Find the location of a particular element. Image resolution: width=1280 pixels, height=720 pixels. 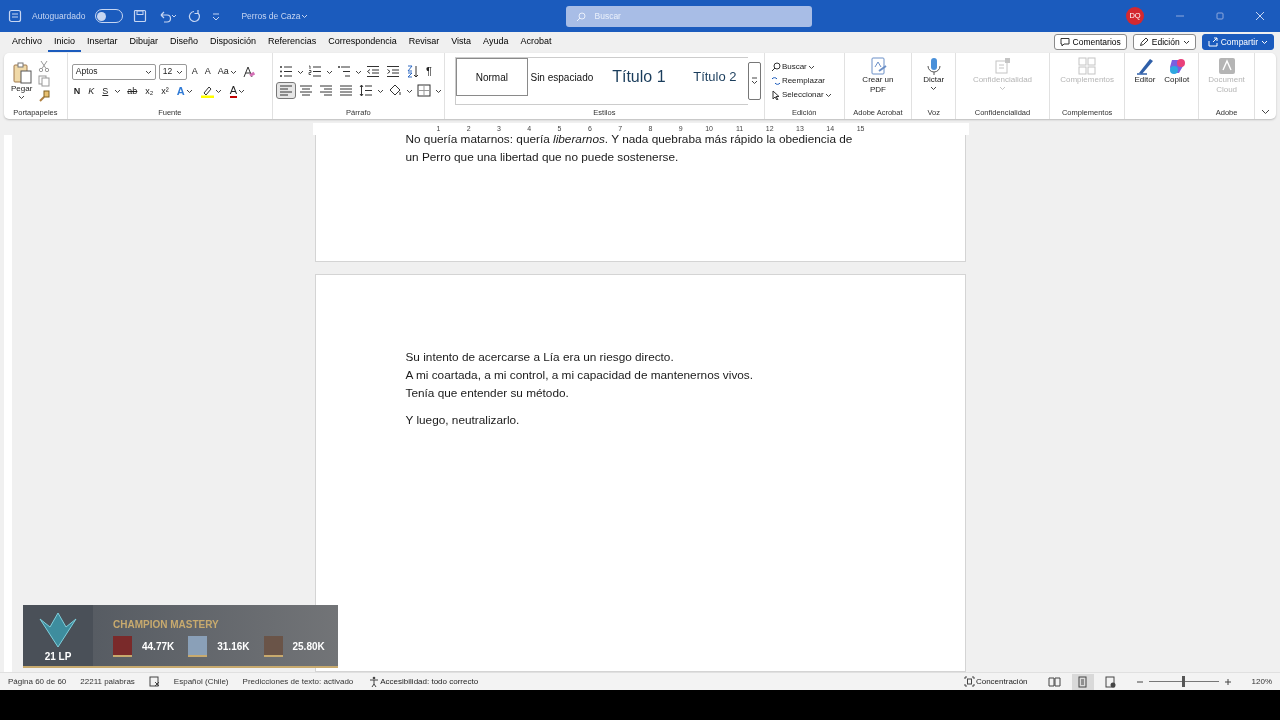

menu-tab: Ayuda is located at coordinates (496, 42).